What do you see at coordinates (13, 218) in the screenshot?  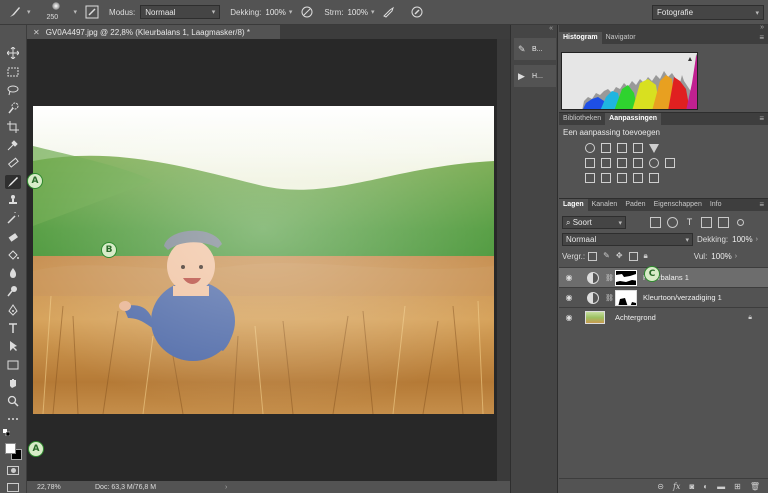 I see `history-brush-tool-icon` at bounding box center [13, 218].